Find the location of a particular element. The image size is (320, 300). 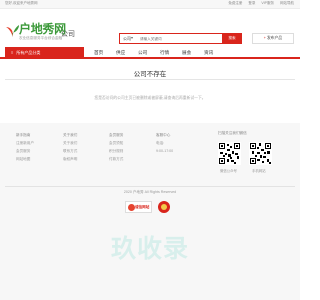

watermark: 玖收录 is located at coordinates (149, 249).